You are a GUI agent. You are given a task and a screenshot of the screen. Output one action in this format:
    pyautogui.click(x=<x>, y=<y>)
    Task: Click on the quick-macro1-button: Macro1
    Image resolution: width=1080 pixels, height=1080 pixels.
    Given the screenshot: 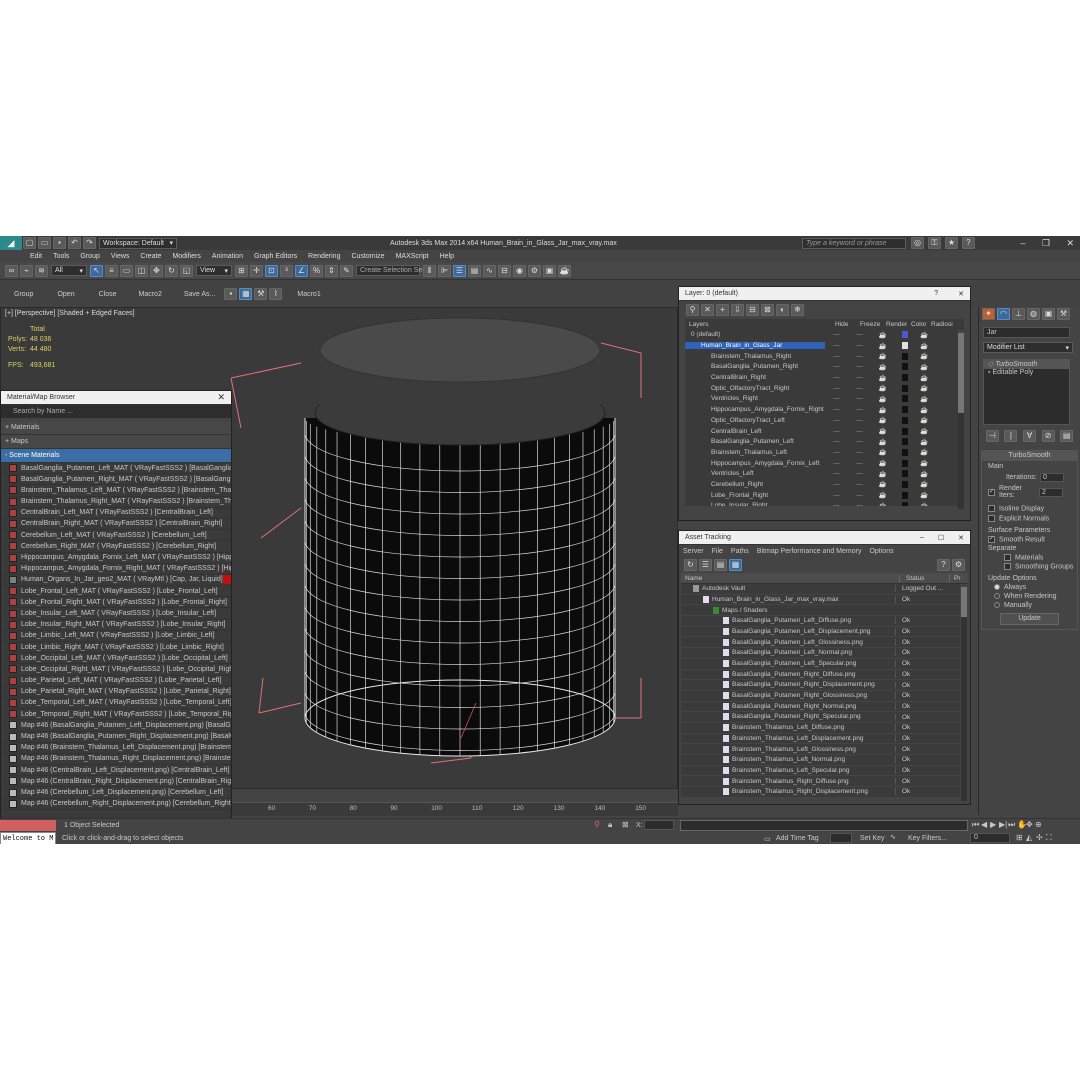 What is the action you would take?
    pyautogui.click(x=308, y=294)
    